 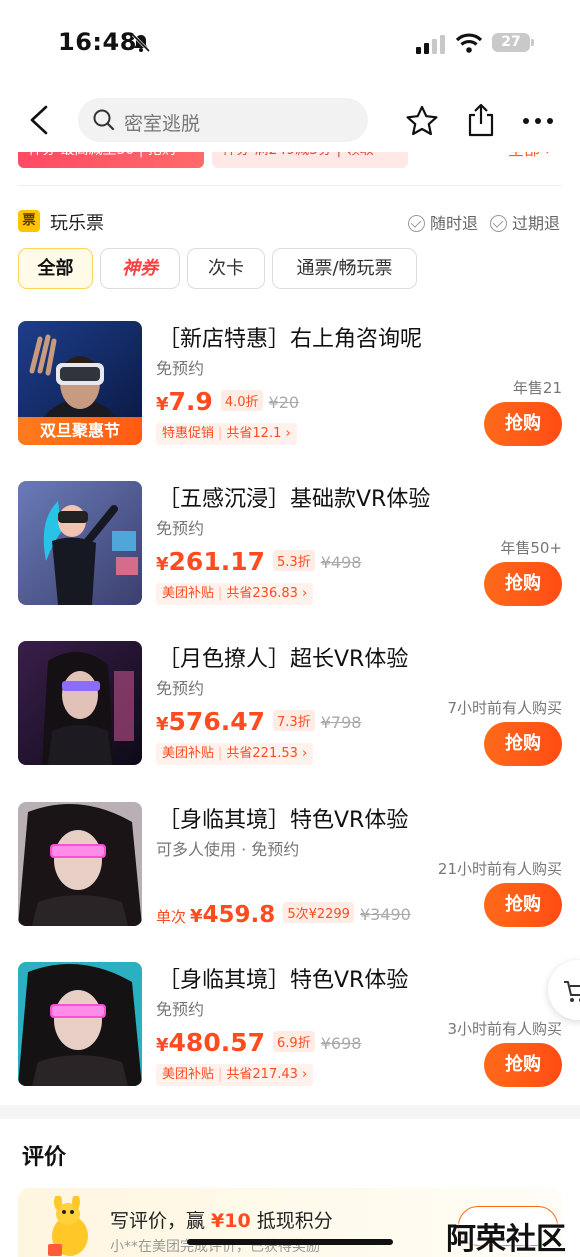 What do you see at coordinates (267, 593) in the screenshot?
I see `savings-amount: 共省236.83 ›` at bounding box center [267, 593].